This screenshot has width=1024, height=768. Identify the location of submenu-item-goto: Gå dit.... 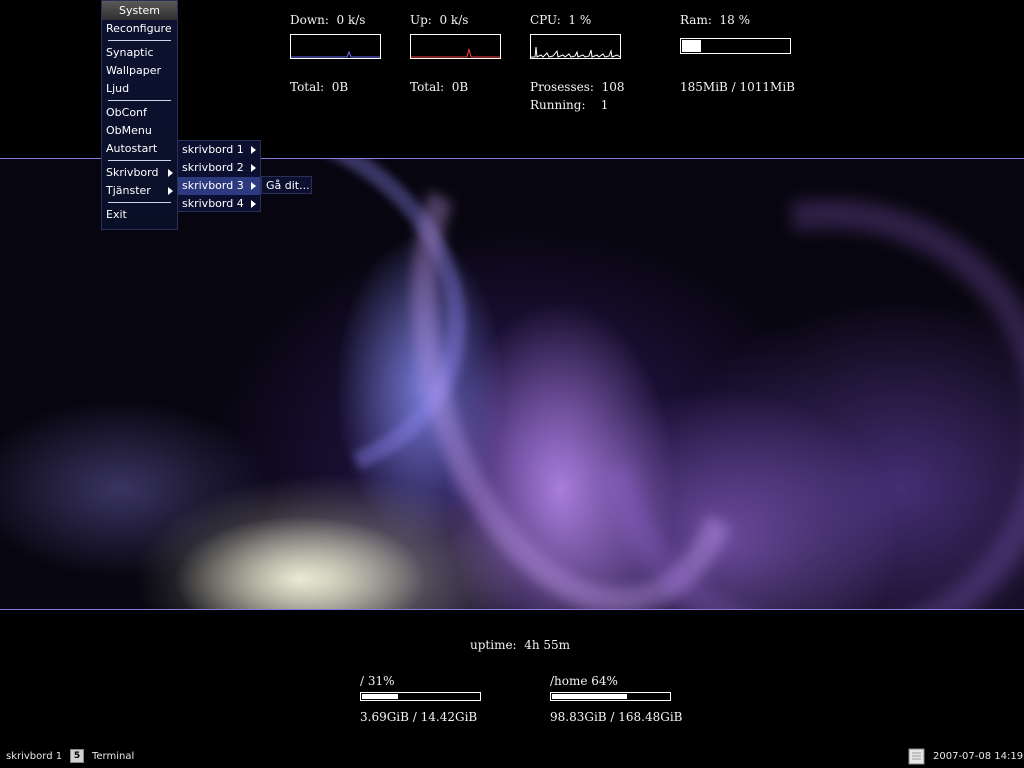
(286, 186).